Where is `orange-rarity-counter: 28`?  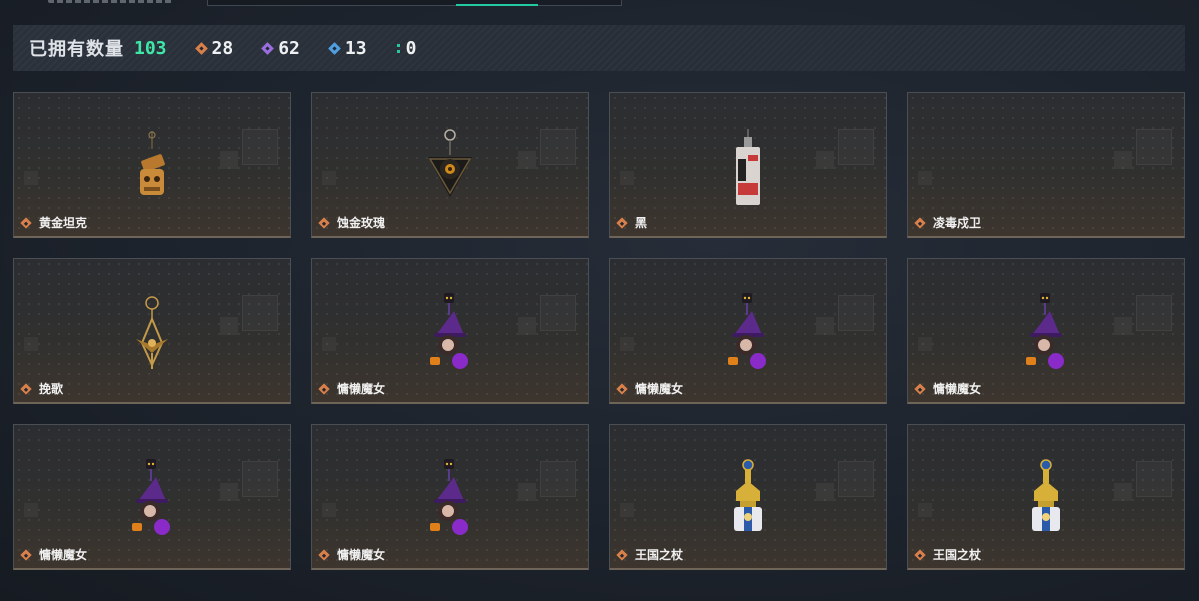 orange-rarity-counter: 28 is located at coordinates (214, 48).